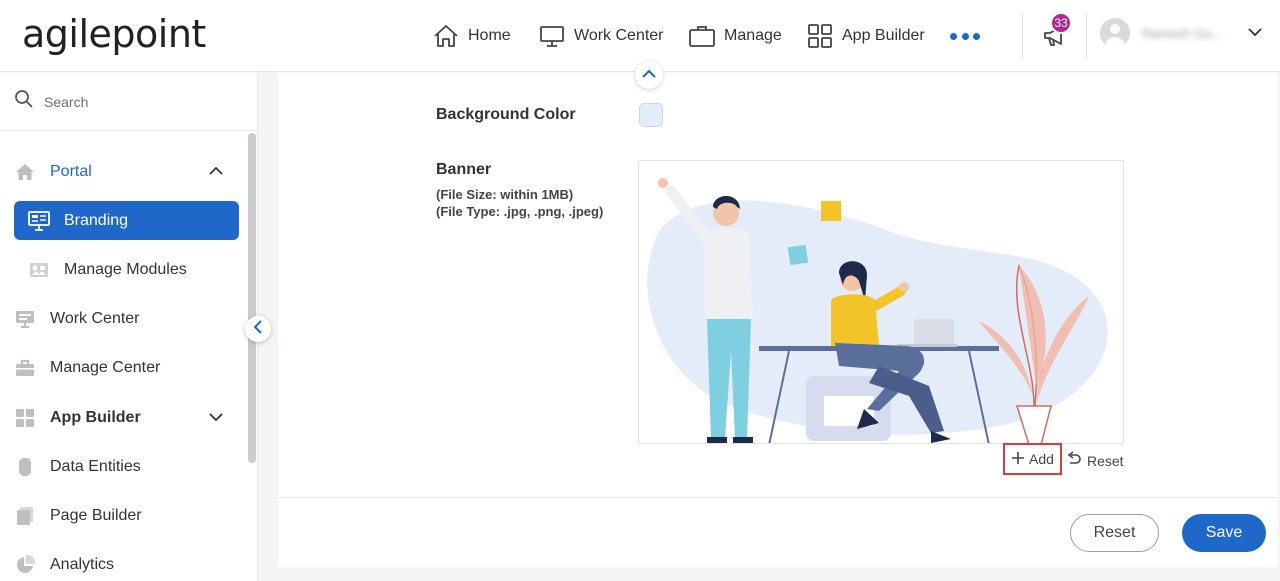  Describe the element at coordinates (134, 101) in the screenshot. I see `search-input` at that location.